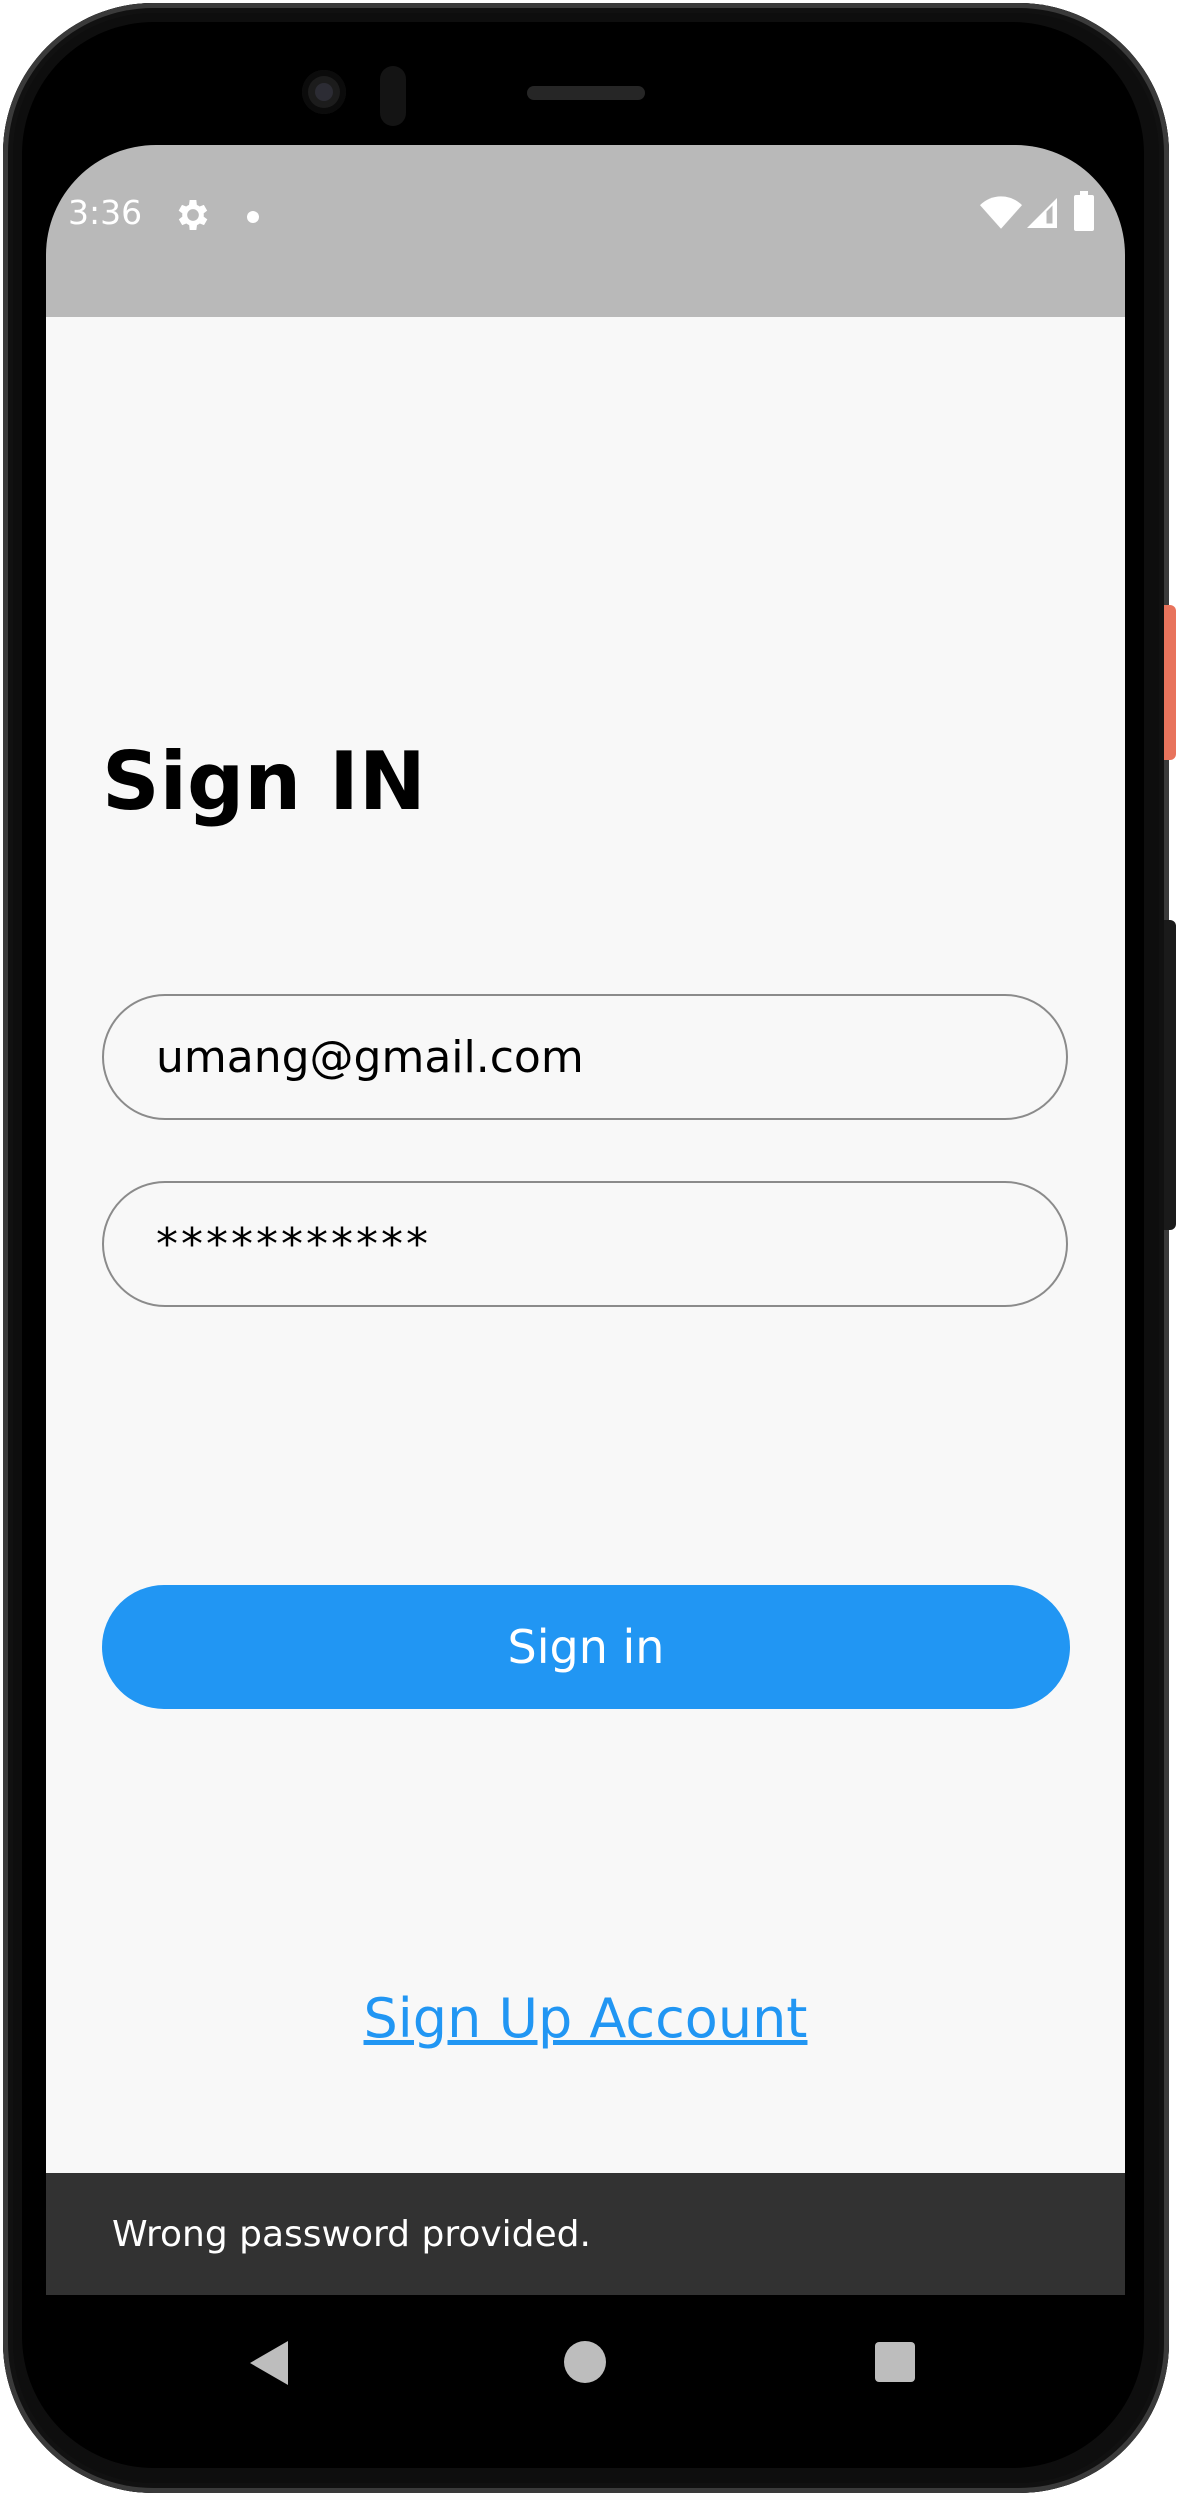 This screenshot has height=2498, width=1178. Describe the element at coordinates (1042, 213) in the screenshot. I see `signal-icon` at that location.